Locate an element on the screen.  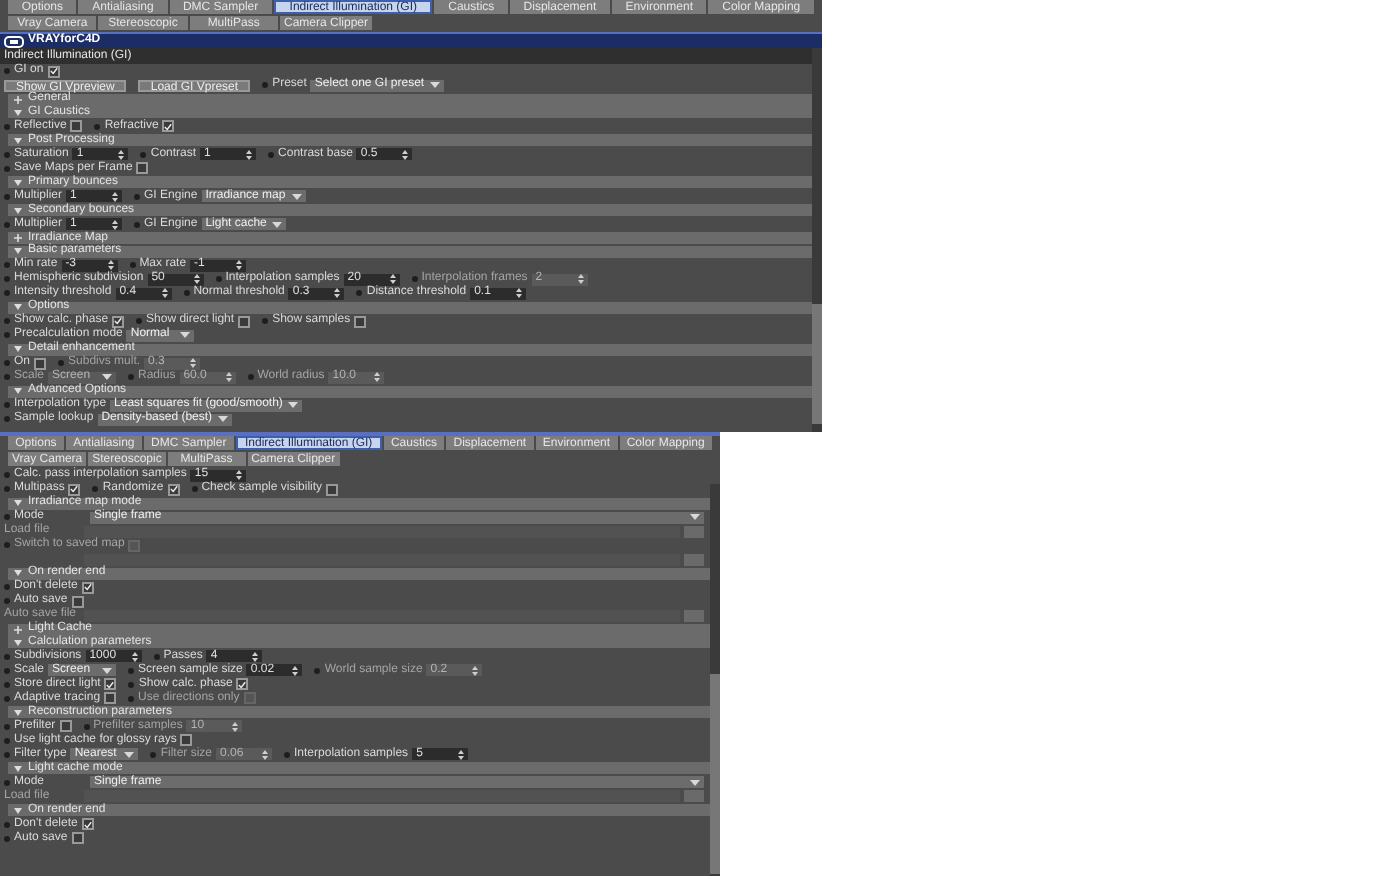
logo-icon is located at coordinates (14, 41).